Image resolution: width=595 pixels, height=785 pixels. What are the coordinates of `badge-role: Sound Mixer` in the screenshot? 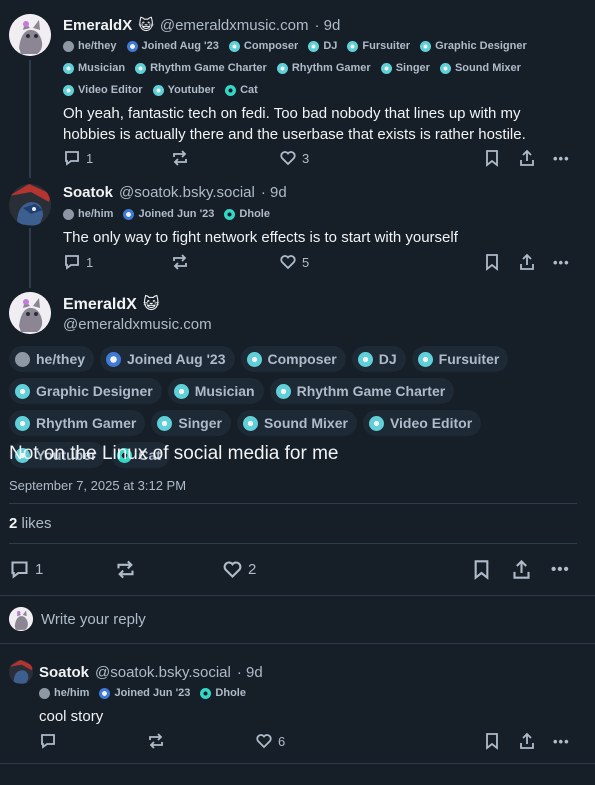 It's located at (296, 423).